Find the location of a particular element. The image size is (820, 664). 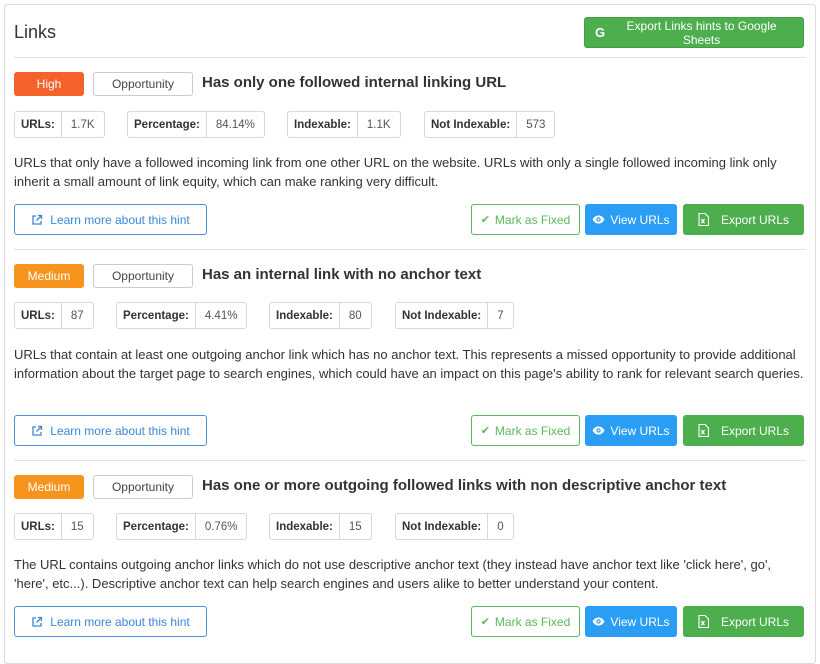

panel-title: Links is located at coordinates (35, 32).